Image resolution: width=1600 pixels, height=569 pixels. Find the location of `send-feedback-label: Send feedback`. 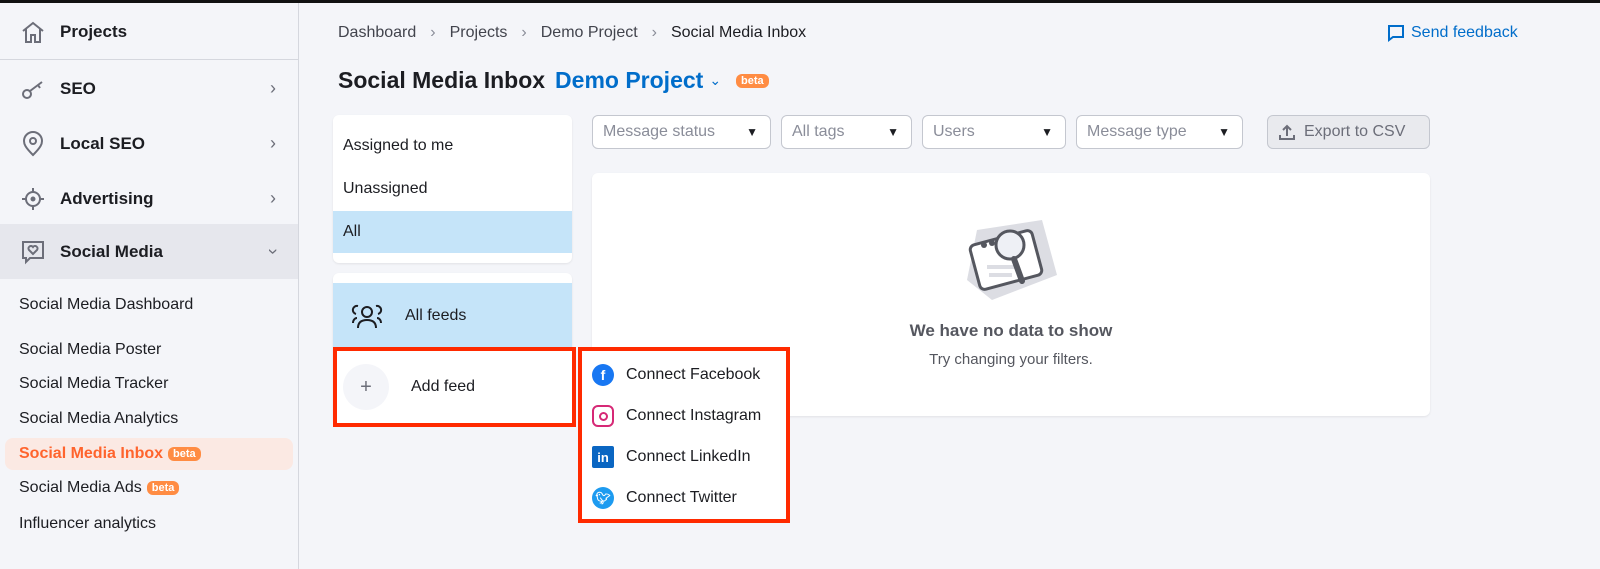

send-feedback-label: Send feedback is located at coordinates (1464, 32).